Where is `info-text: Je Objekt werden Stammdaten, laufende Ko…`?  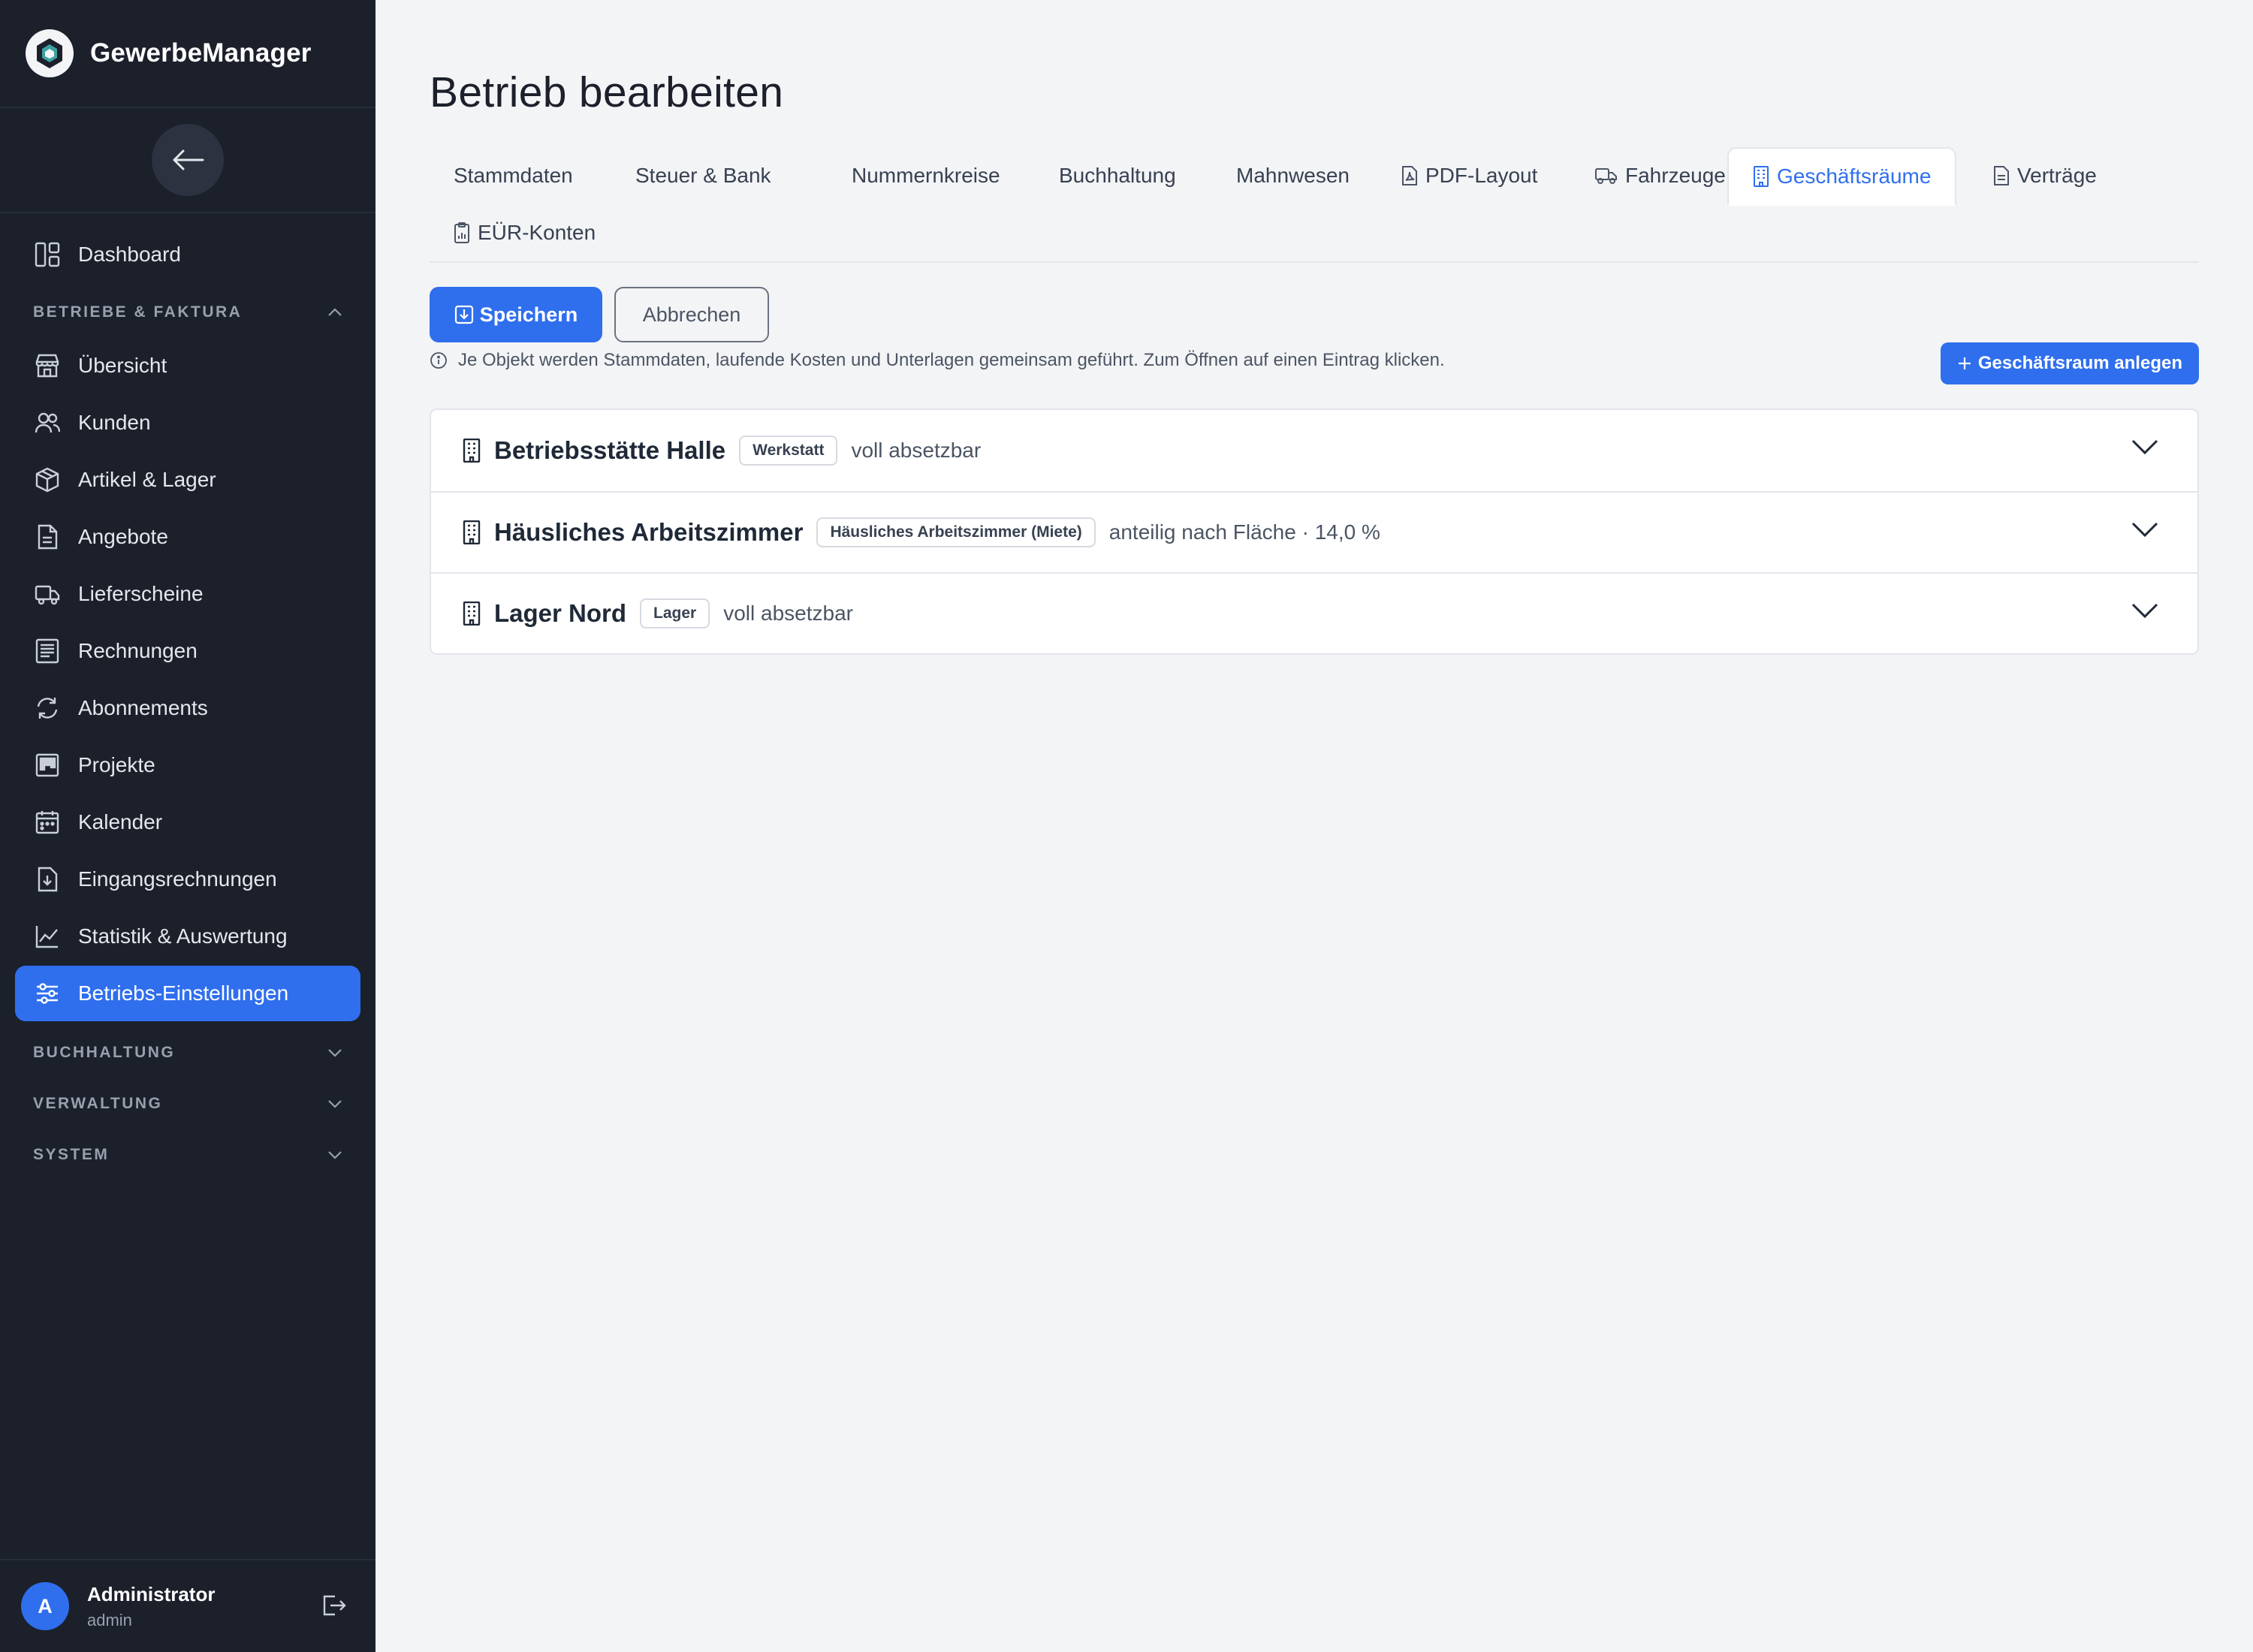
info-text: Je Objekt werden Stammdaten, laufende Ko… is located at coordinates (952, 360).